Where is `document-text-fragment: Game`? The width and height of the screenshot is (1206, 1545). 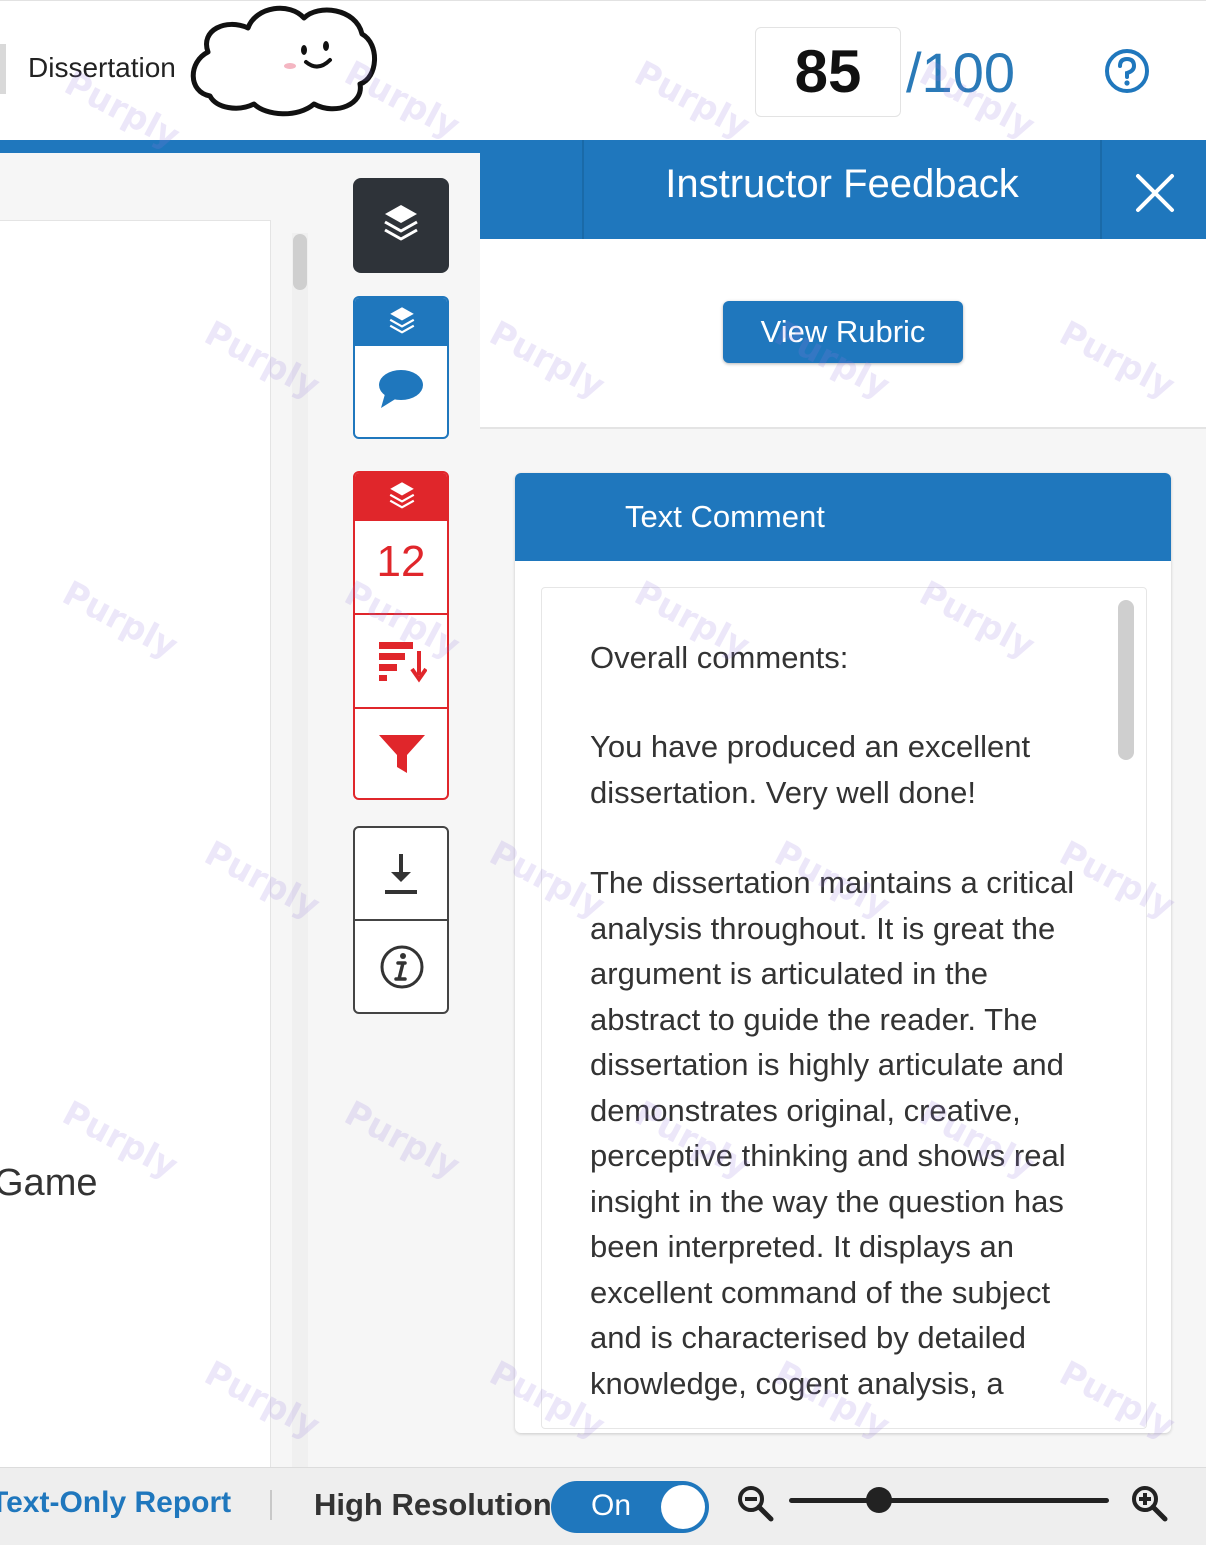
document-text-fragment: Game is located at coordinates (49, 1183).